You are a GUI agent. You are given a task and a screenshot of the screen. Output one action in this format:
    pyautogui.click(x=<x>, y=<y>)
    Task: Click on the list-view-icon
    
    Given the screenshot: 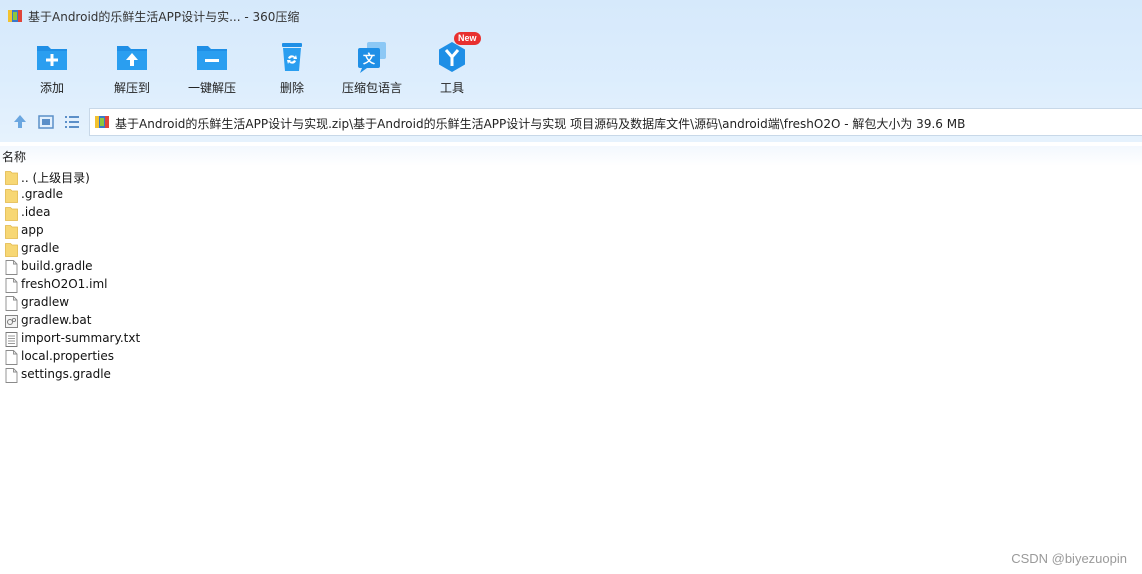 What is the action you would take?
    pyautogui.click(x=72, y=122)
    